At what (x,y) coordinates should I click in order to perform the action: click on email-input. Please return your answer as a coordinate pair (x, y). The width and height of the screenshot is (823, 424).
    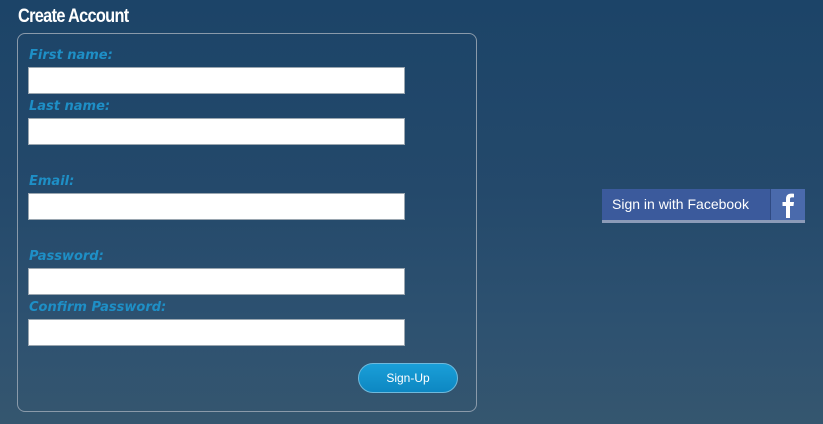
    Looking at the image, I should click on (216, 206).